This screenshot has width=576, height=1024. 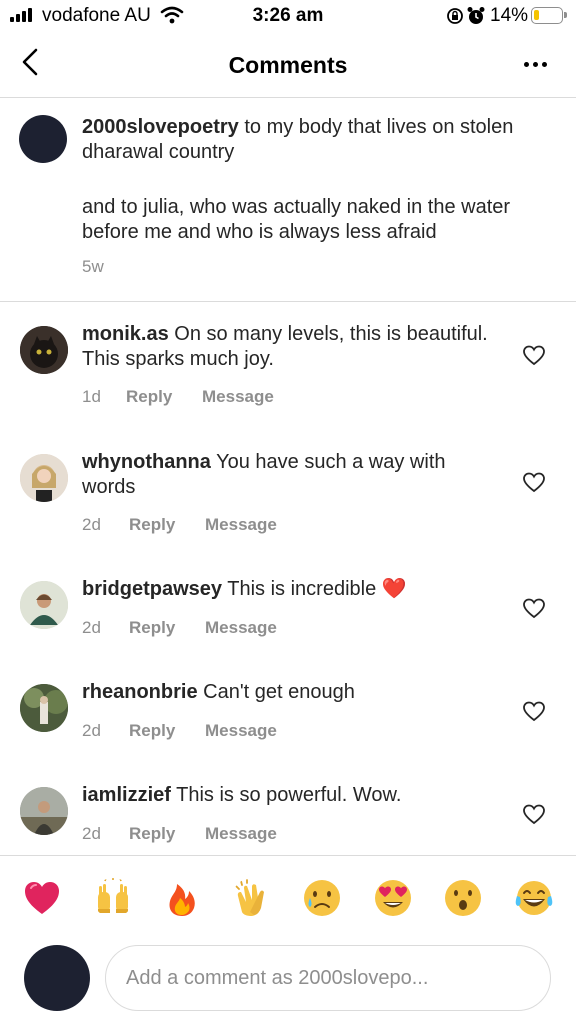 What do you see at coordinates (160, 127) in the screenshot?
I see `caption-username: 2000slovepoetry` at bounding box center [160, 127].